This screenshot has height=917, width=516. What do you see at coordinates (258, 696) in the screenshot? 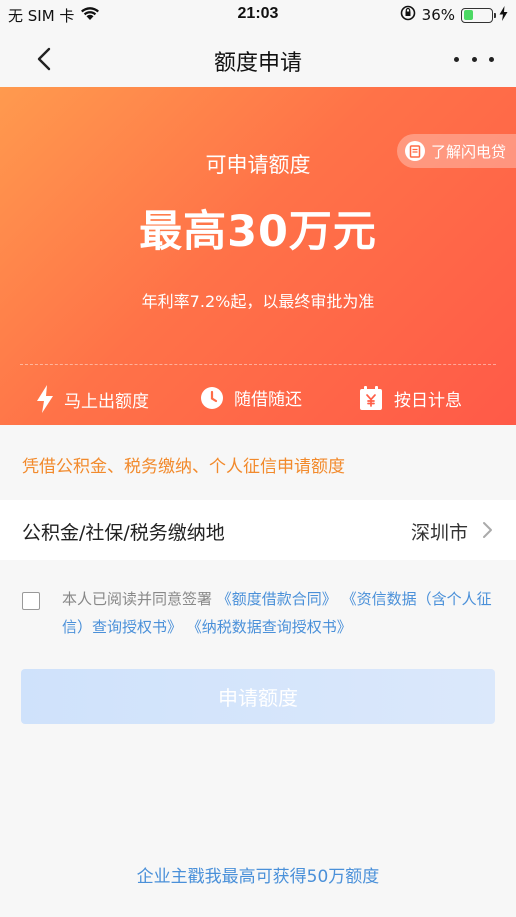
I see `apply-credit-button: 申请额度` at bounding box center [258, 696].